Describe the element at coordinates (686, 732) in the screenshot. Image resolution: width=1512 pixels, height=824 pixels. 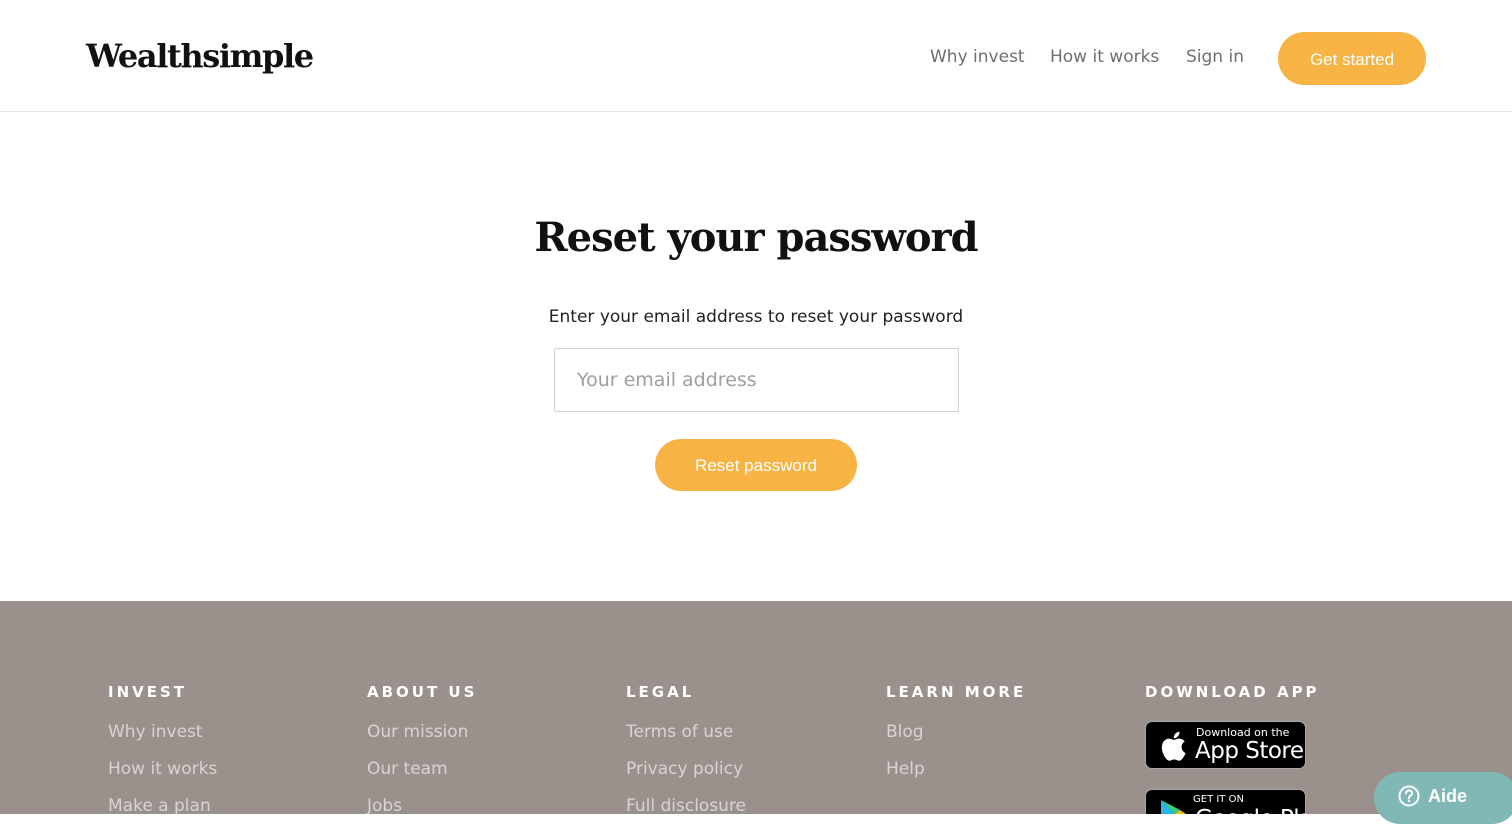
I see `footer-link-terms-of-use: Terms of use` at that location.